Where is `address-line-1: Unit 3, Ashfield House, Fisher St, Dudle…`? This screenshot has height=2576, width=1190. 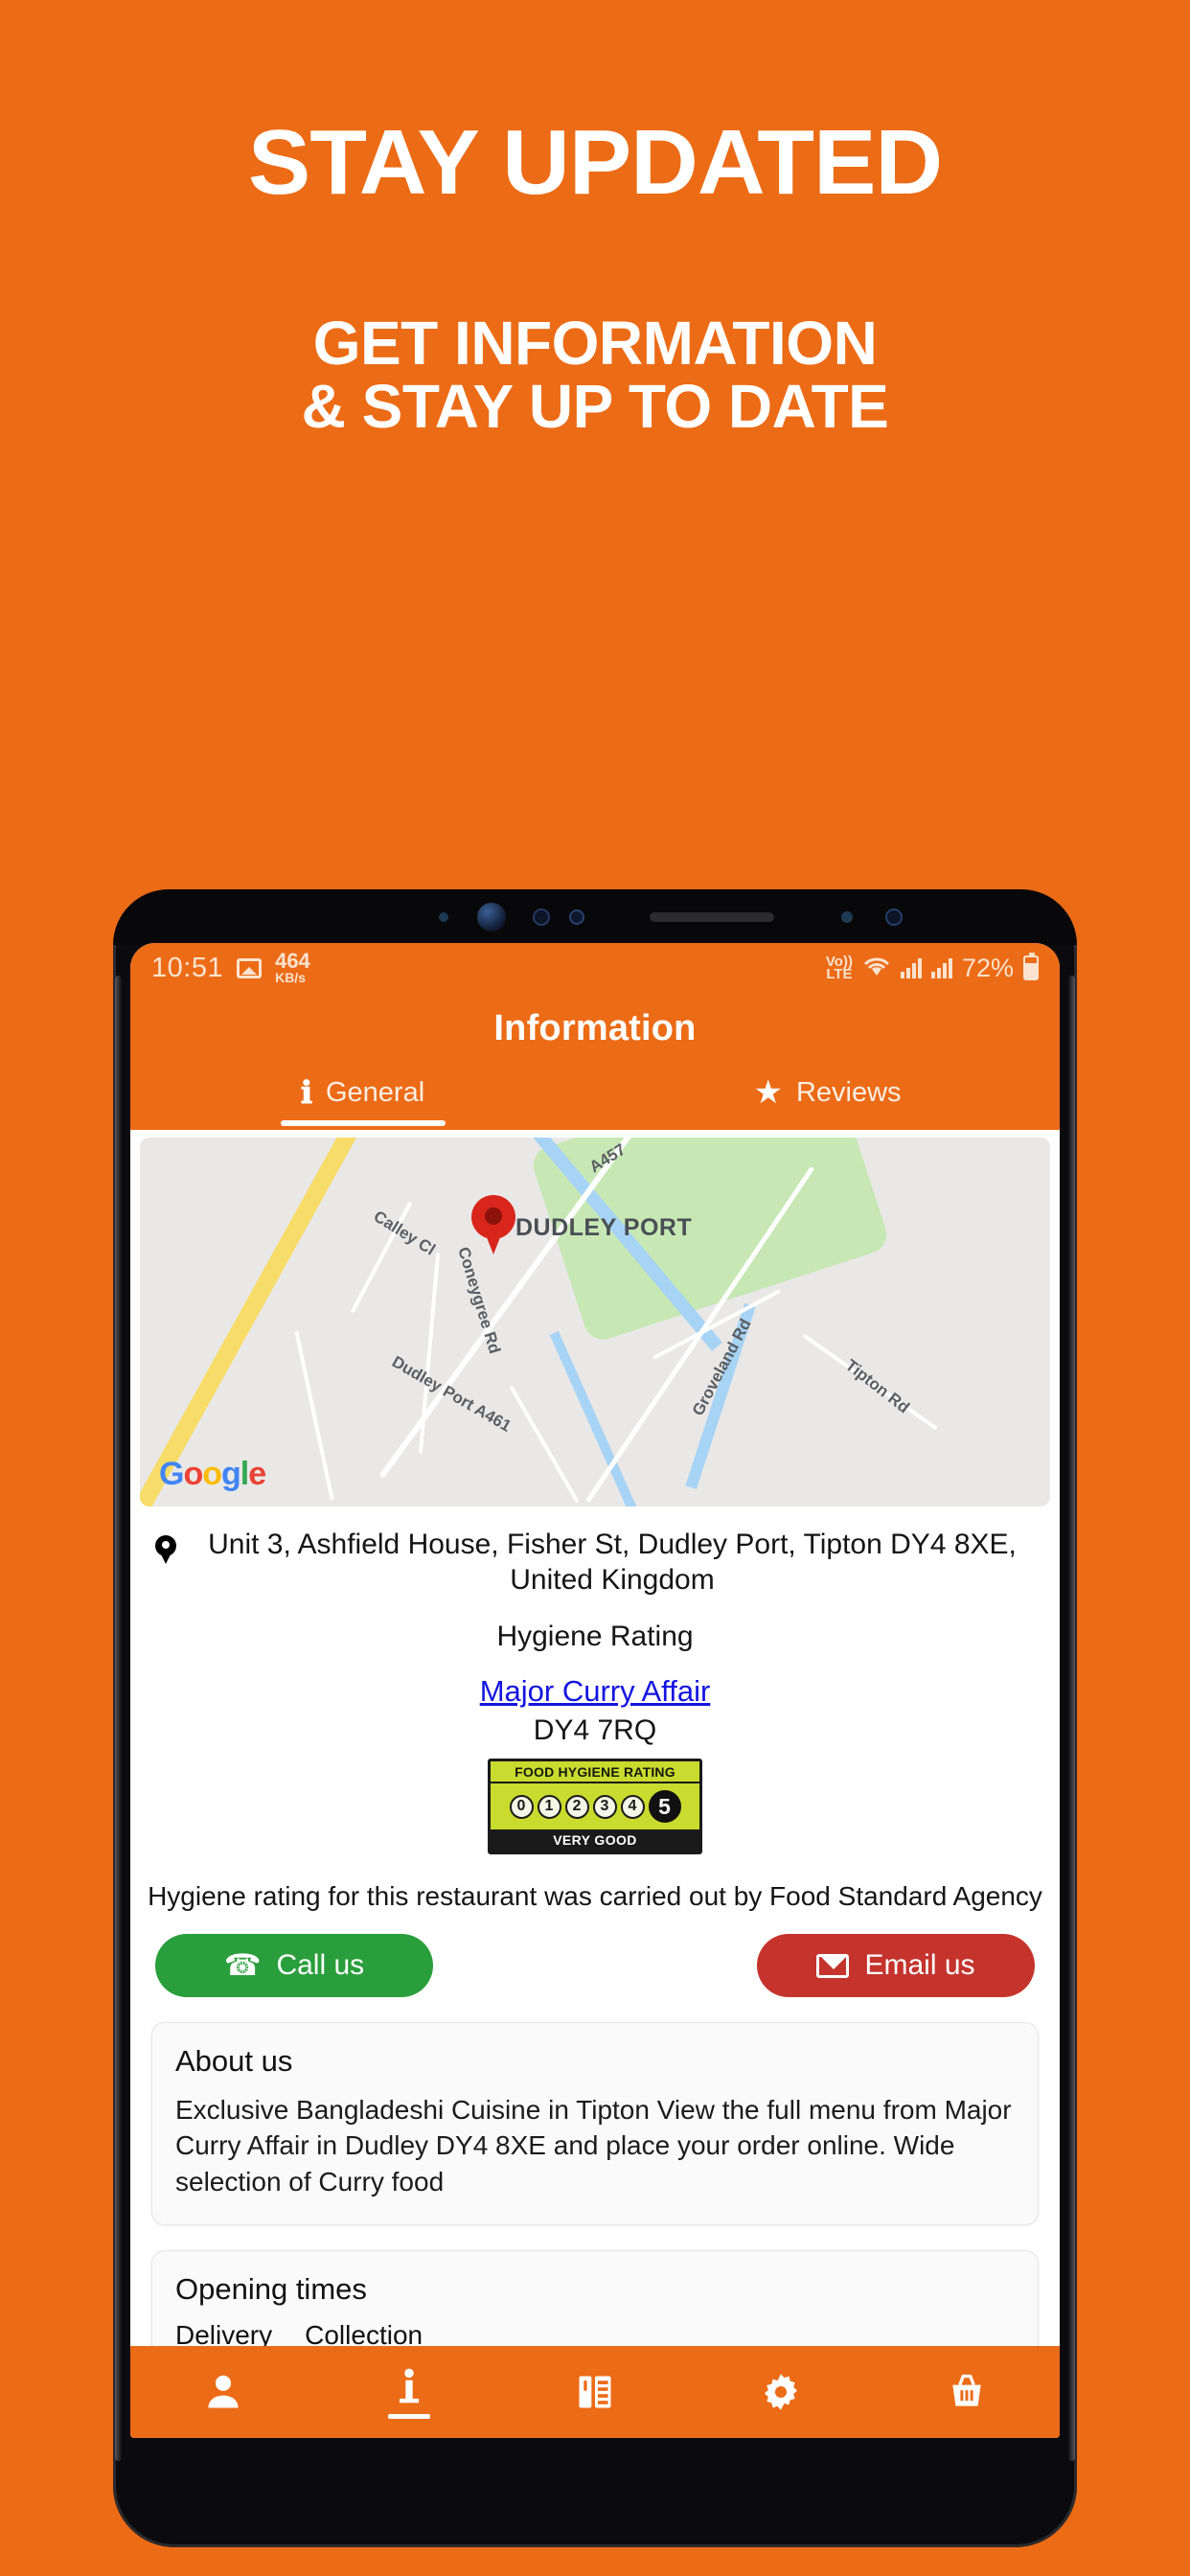
address-line-1: Unit 3, Ashfield House, Fisher St, Dudle… is located at coordinates (545, 1544).